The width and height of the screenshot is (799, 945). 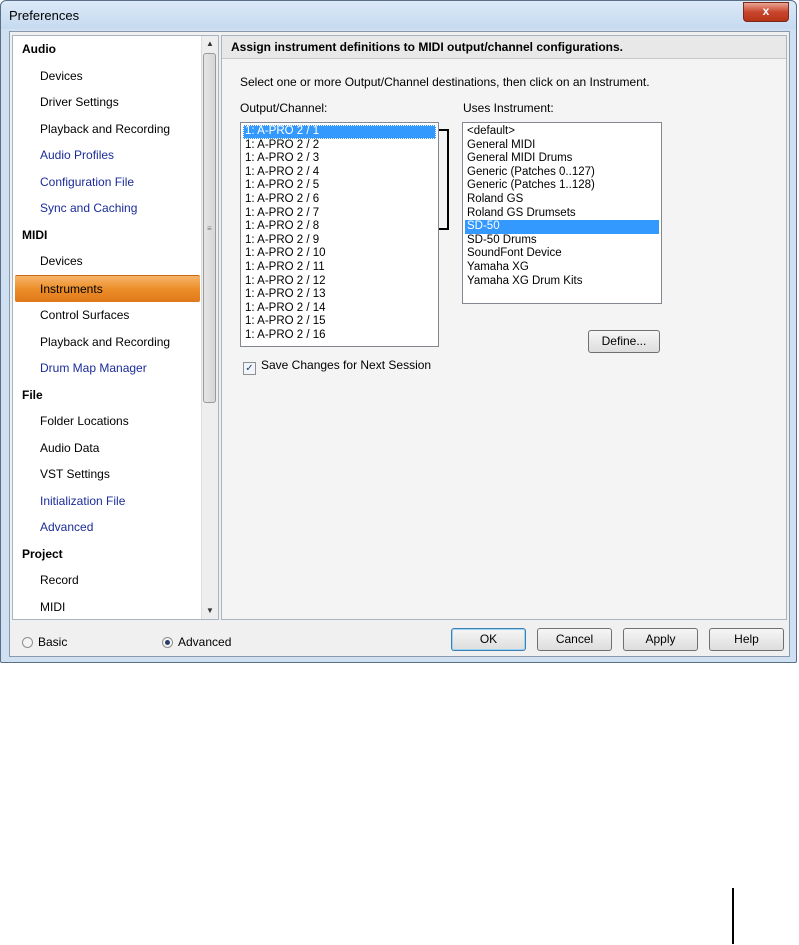 What do you see at coordinates (398, 15) in the screenshot?
I see `title-bar: Preferences x` at bounding box center [398, 15].